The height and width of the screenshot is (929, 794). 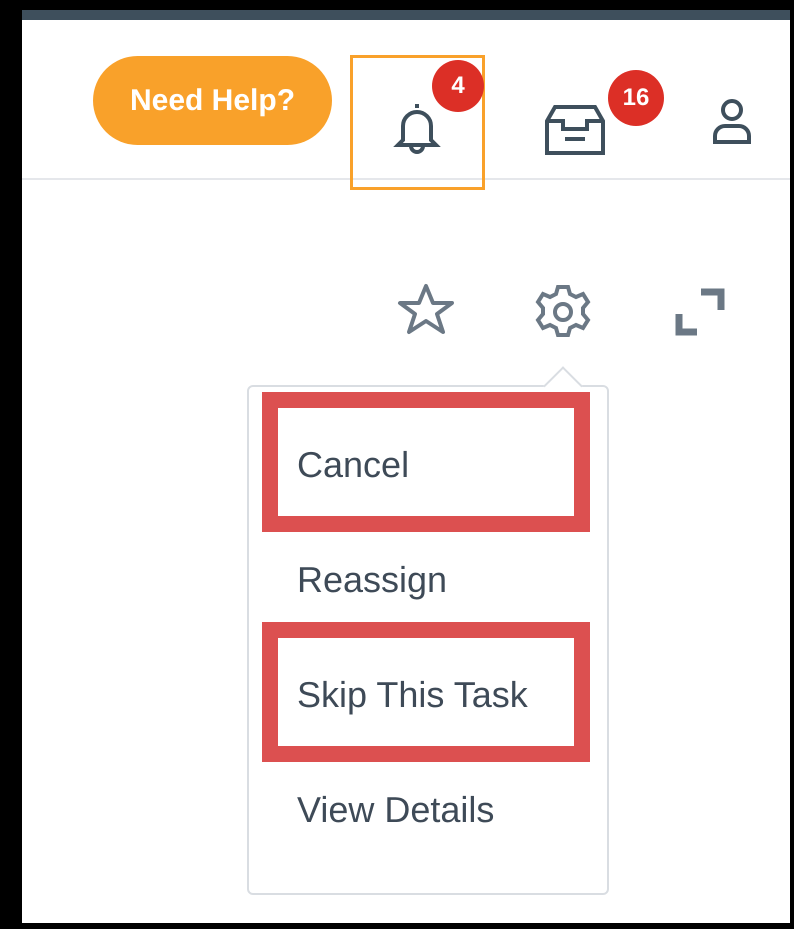 What do you see at coordinates (458, 86) in the screenshot?
I see `notification-count-badge: 4` at bounding box center [458, 86].